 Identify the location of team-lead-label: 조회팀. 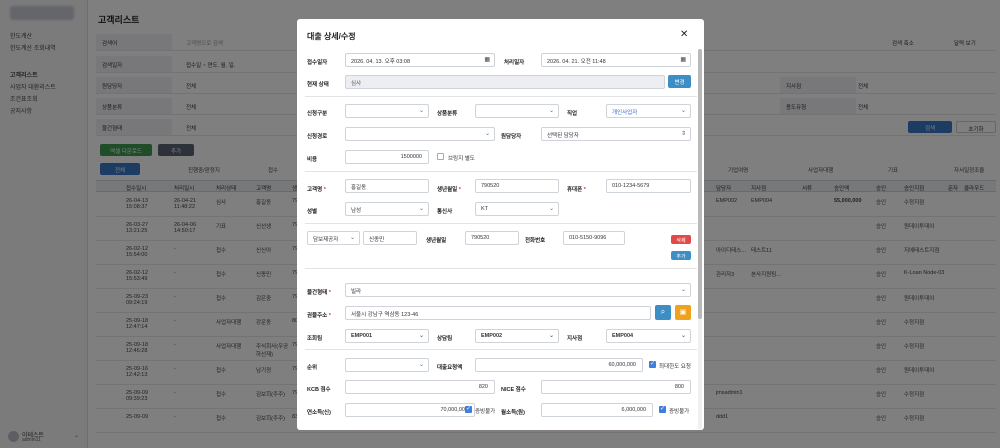
(315, 339).